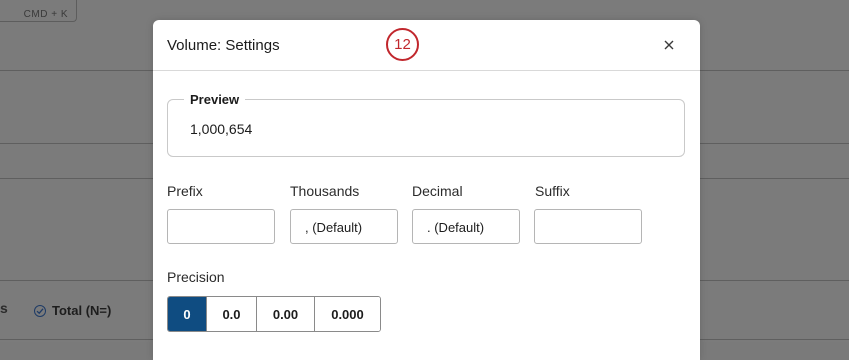 The height and width of the screenshot is (360, 849). Describe the element at coordinates (40, 310) in the screenshot. I see `check-circle-icon` at that location.